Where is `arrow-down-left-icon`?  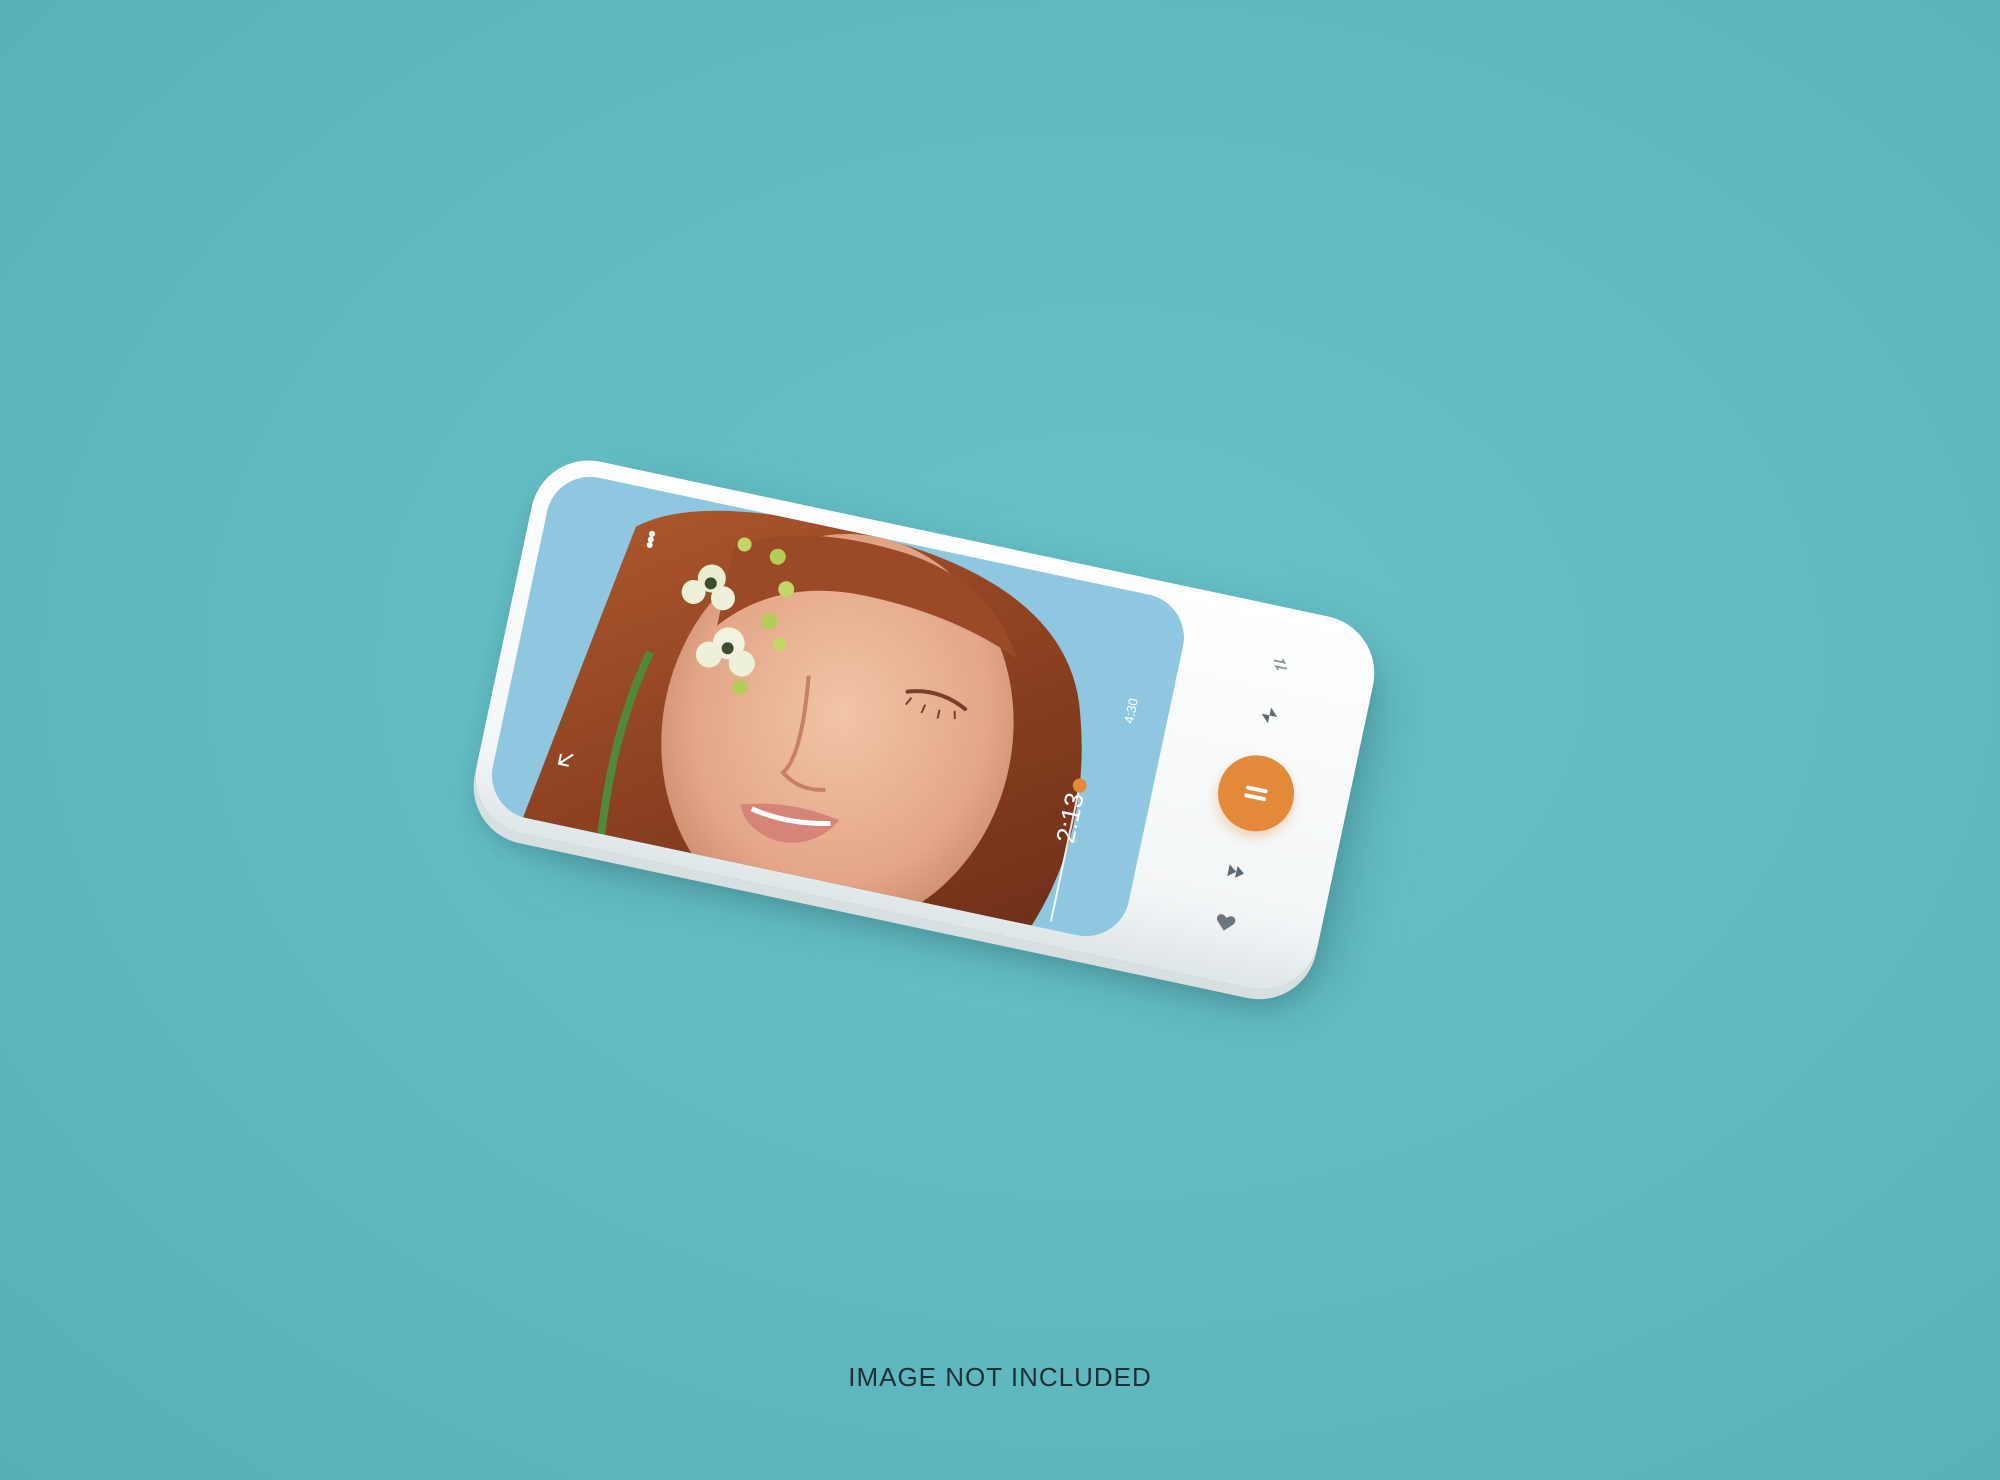 arrow-down-left-icon is located at coordinates (566, 759).